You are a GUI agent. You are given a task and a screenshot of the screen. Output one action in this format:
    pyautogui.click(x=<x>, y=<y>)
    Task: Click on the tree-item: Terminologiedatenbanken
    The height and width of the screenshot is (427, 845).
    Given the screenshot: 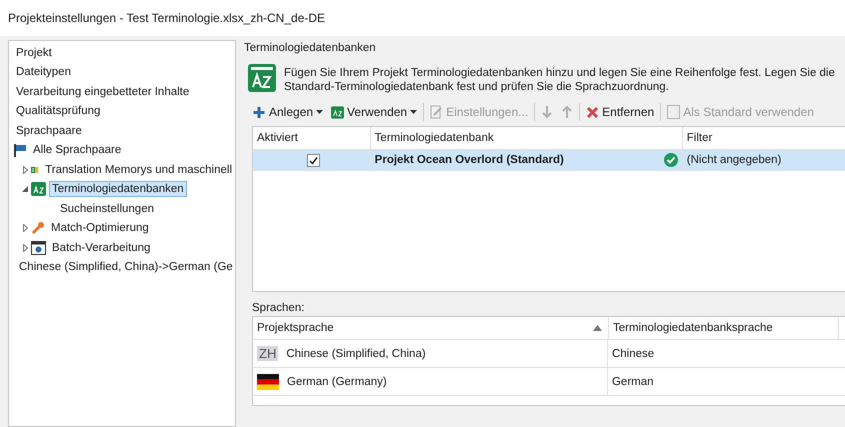 What is the action you would take?
    pyautogui.click(x=118, y=189)
    